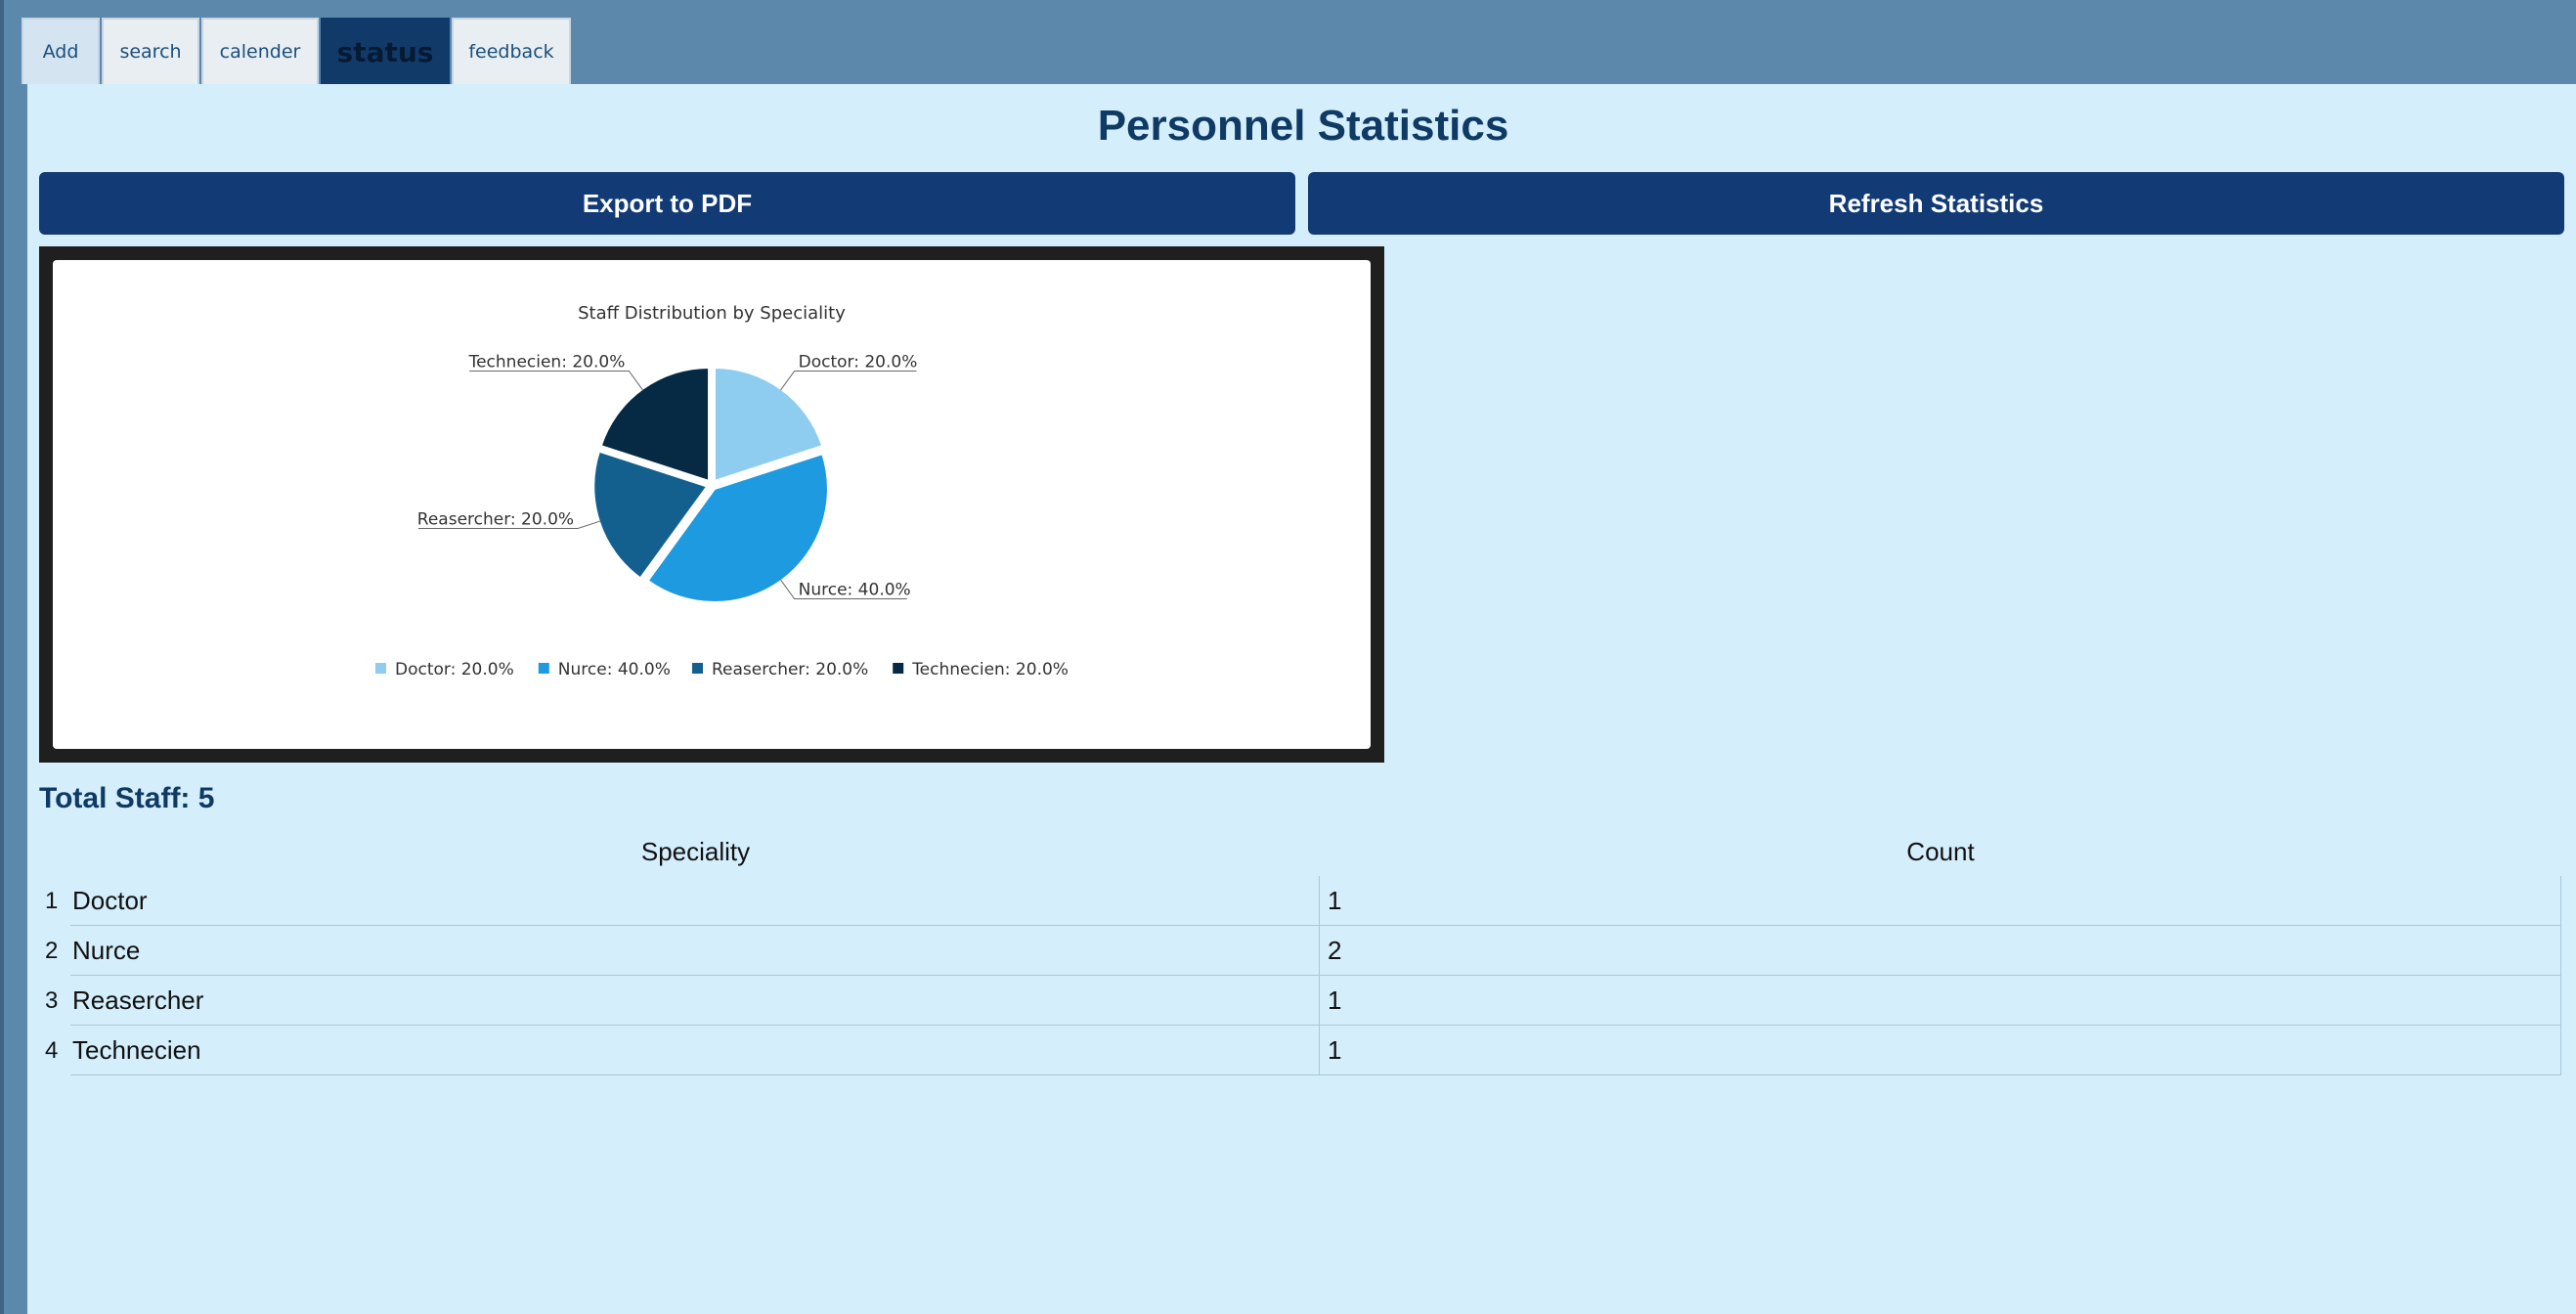  What do you see at coordinates (127, 798) in the screenshot?
I see `total-staff: Total Staff: 5` at bounding box center [127, 798].